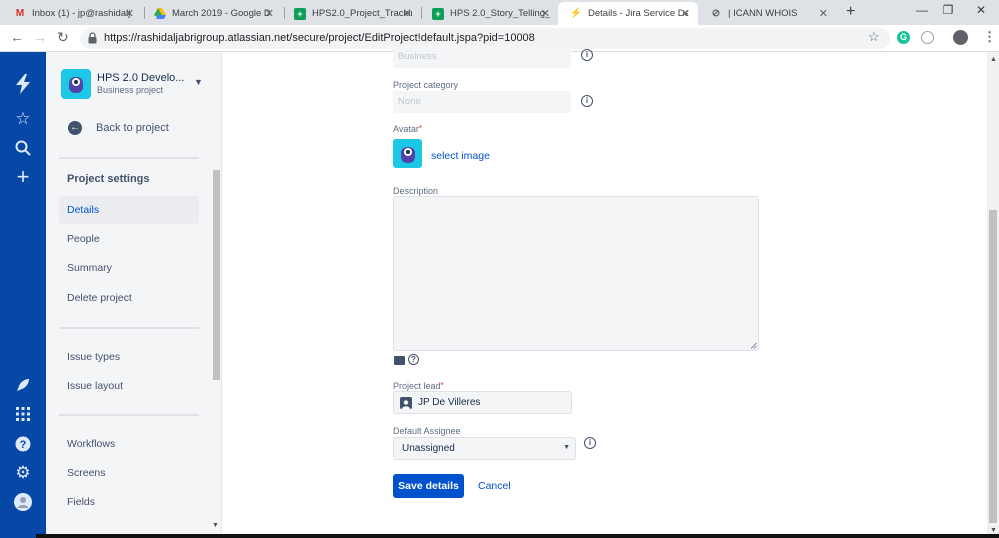  I want to click on grammarly-icon: G, so click(903, 37).